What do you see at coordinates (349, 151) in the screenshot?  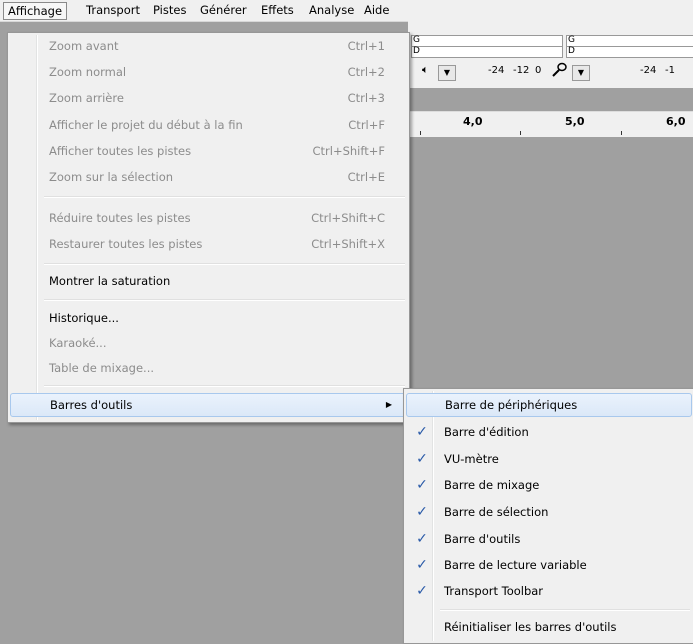 I see `menu-item-shortcut: Ctrl+Shift+F` at bounding box center [349, 151].